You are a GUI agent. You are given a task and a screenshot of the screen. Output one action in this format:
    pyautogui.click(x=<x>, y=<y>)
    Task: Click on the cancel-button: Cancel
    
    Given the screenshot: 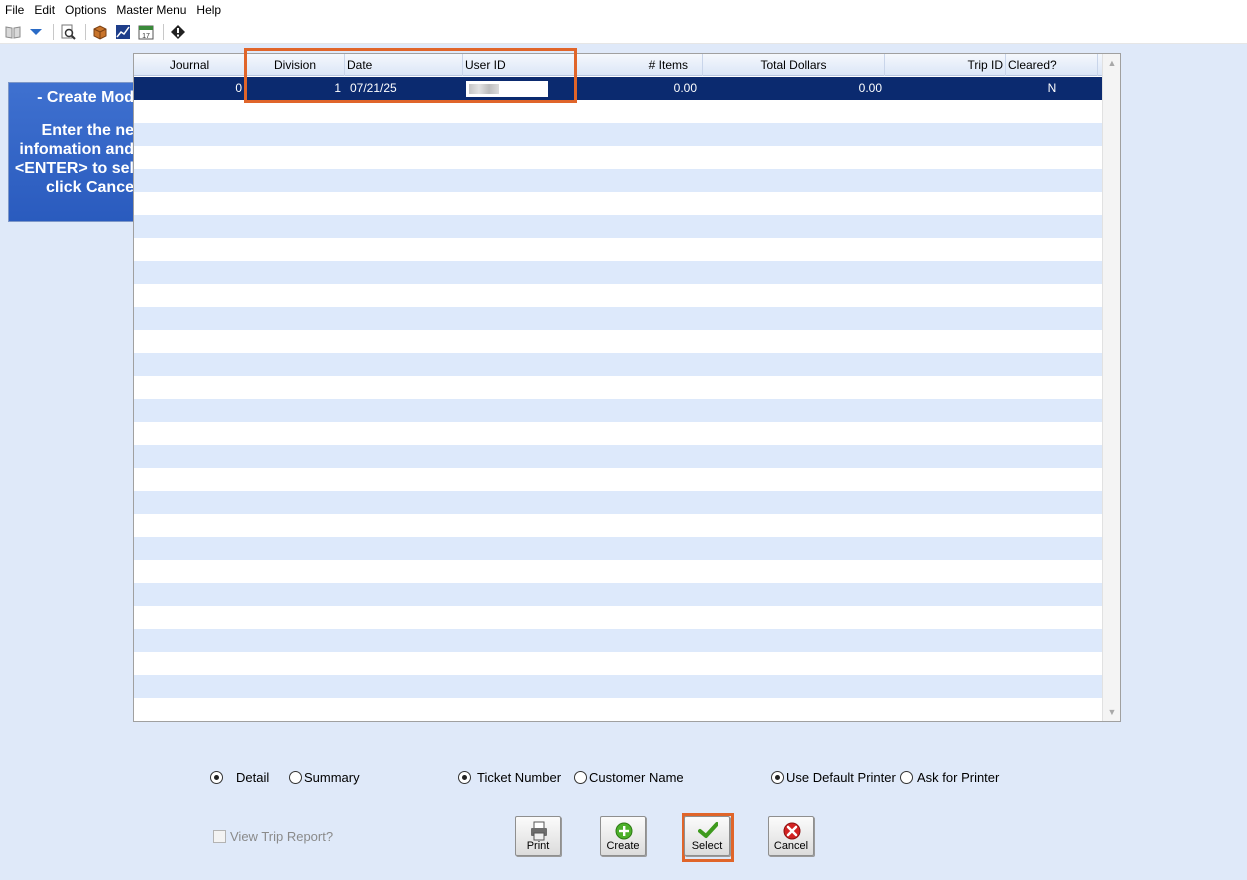 What is the action you would take?
    pyautogui.click(x=791, y=836)
    